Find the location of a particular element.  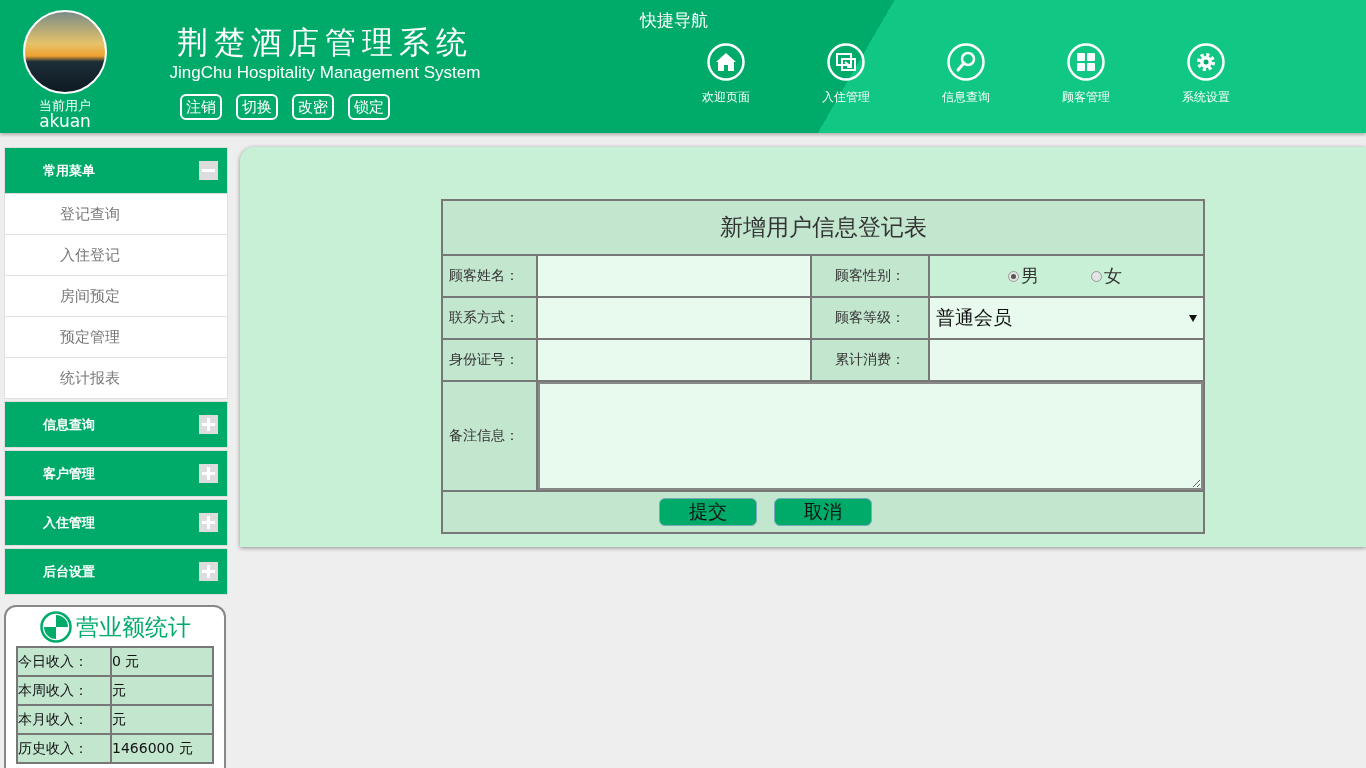

grid-icon is located at coordinates (1086, 62).